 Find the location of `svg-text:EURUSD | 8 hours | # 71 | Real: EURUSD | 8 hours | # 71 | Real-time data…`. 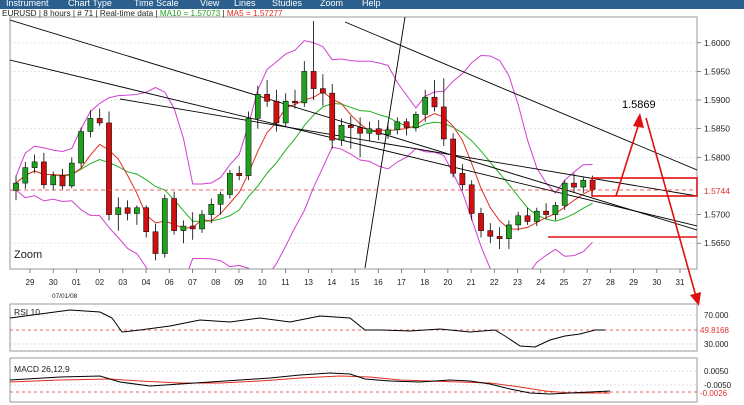

svg-text:EURUSD | 8 hours | # 71 | Real: EURUSD | 8 hours | # 71 | Real-time data… is located at coordinates (142, 13).